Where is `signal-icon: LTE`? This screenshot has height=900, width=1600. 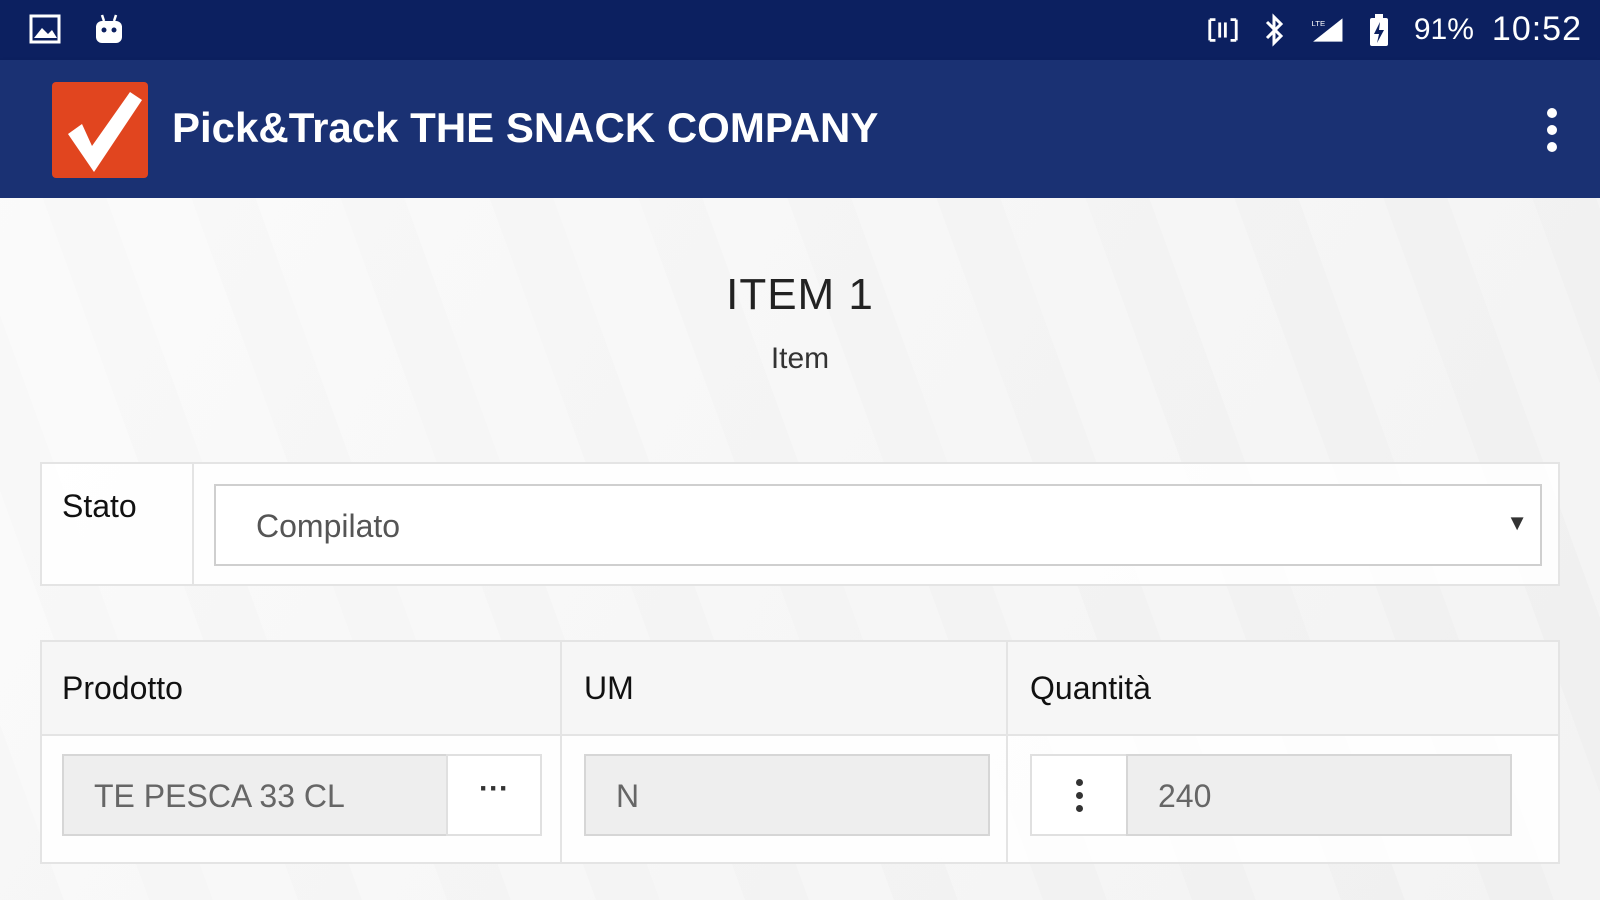
signal-icon: LTE is located at coordinates (1327, 30).